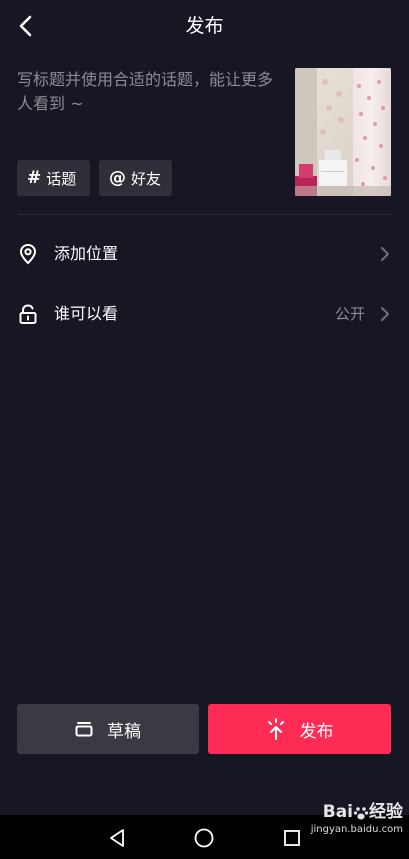  What do you see at coordinates (146, 178) in the screenshot?
I see `friend-chip-label: 好友` at bounding box center [146, 178].